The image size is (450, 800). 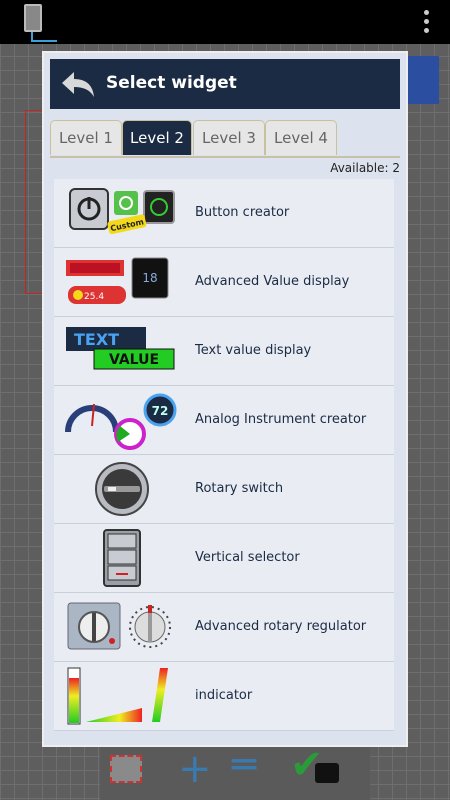 I want to click on top-bar, so click(x=225, y=22).